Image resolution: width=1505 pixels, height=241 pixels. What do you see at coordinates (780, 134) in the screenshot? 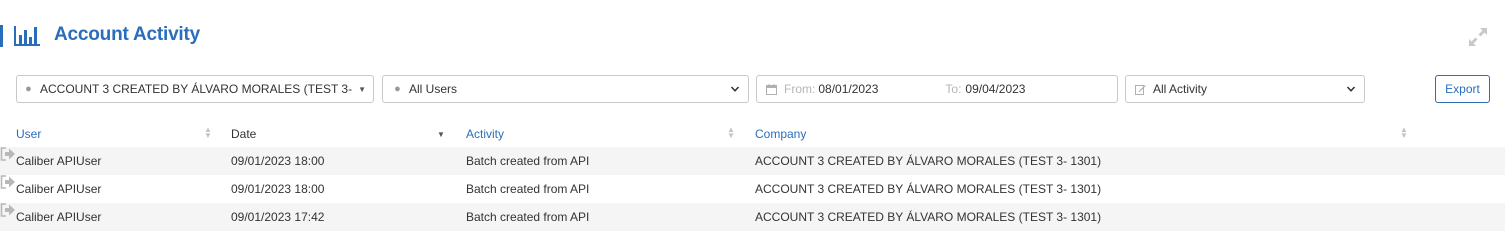
I see `column-header-company: Company` at bounding box center [780, 134].